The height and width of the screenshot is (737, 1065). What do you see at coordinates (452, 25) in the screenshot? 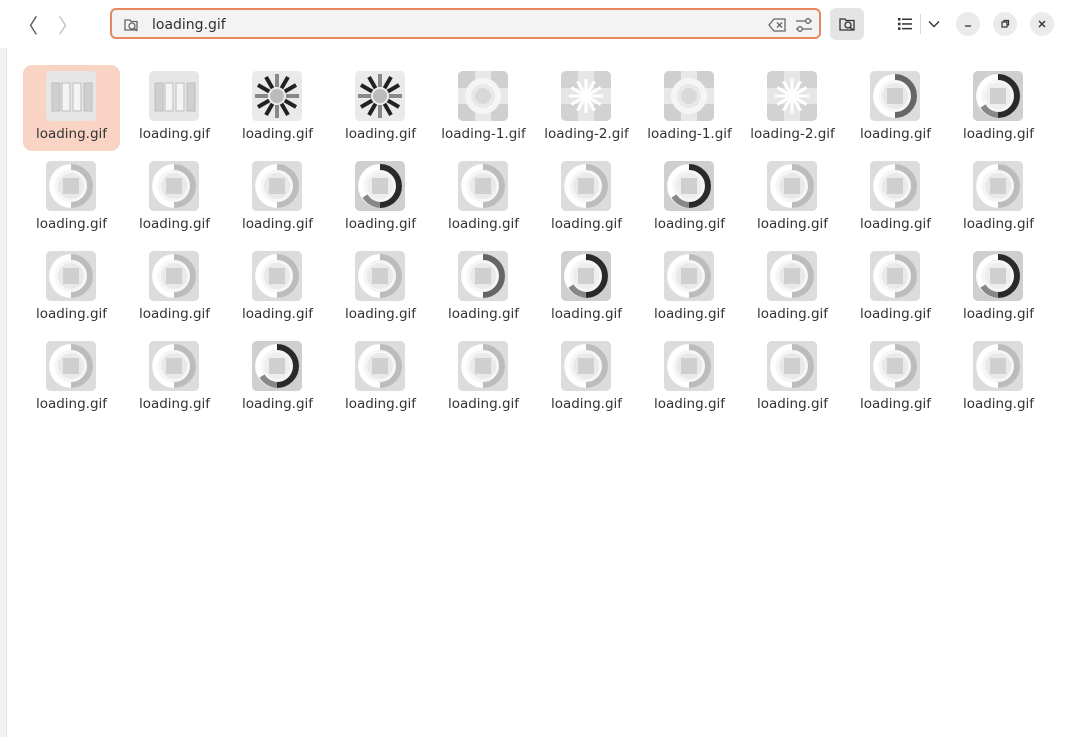
I see `search-input` at bounding box center [452, 25].